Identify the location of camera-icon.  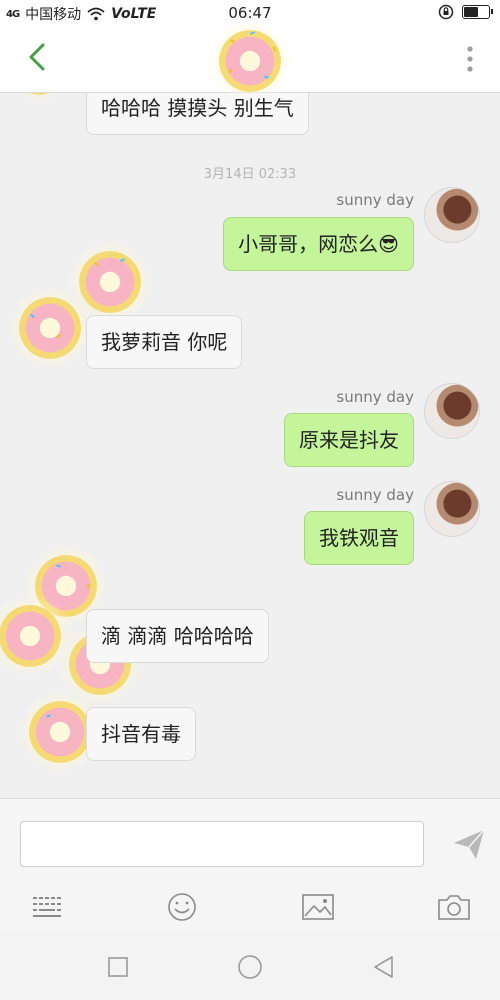
(454, 907).